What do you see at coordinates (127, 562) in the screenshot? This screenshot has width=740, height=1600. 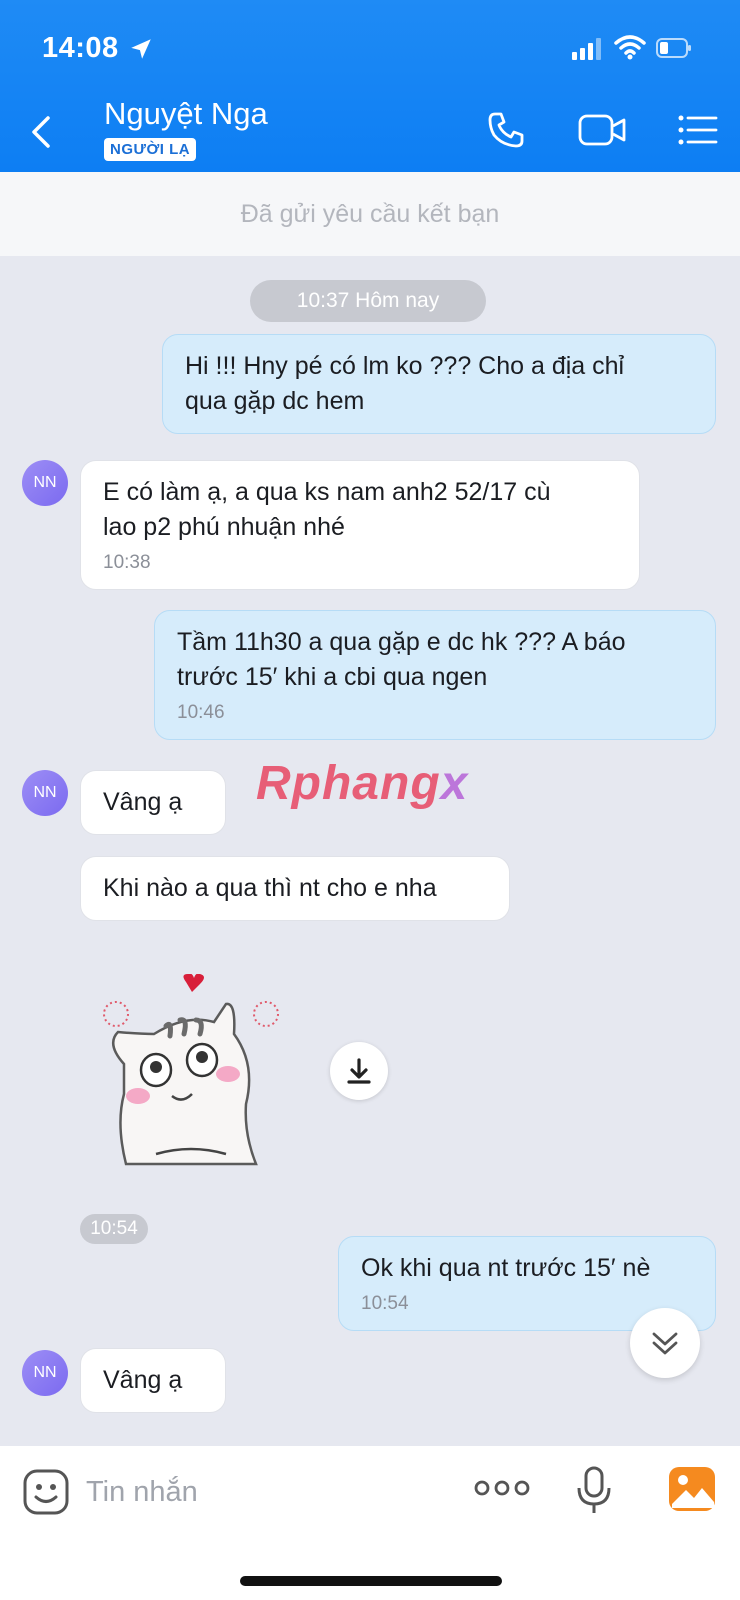 I see `message-time: 10:38` at bounding box center [127, 562].